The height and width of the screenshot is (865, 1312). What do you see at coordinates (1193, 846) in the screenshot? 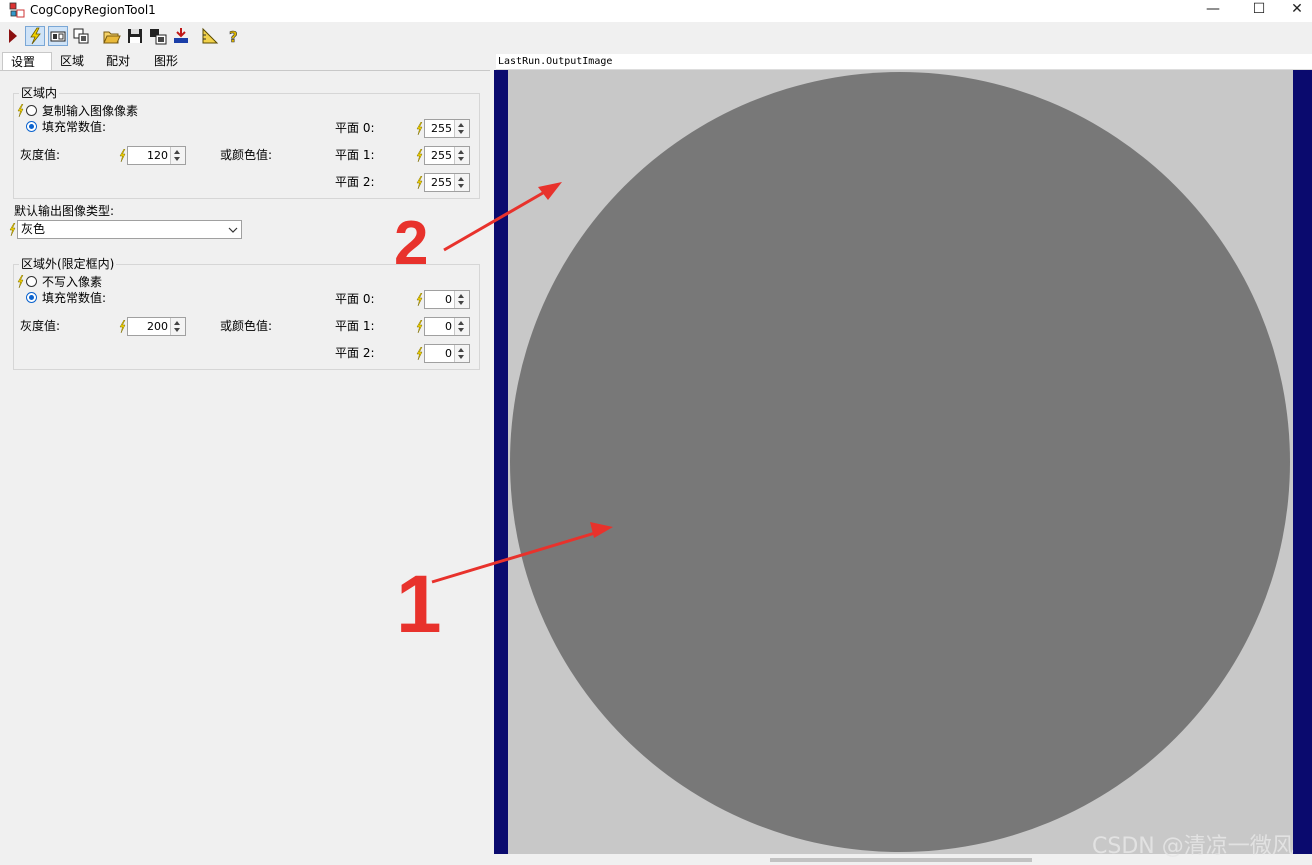
I see `watermark-text: CSDN @清凉一微风` at bounding box center [1193, 846].